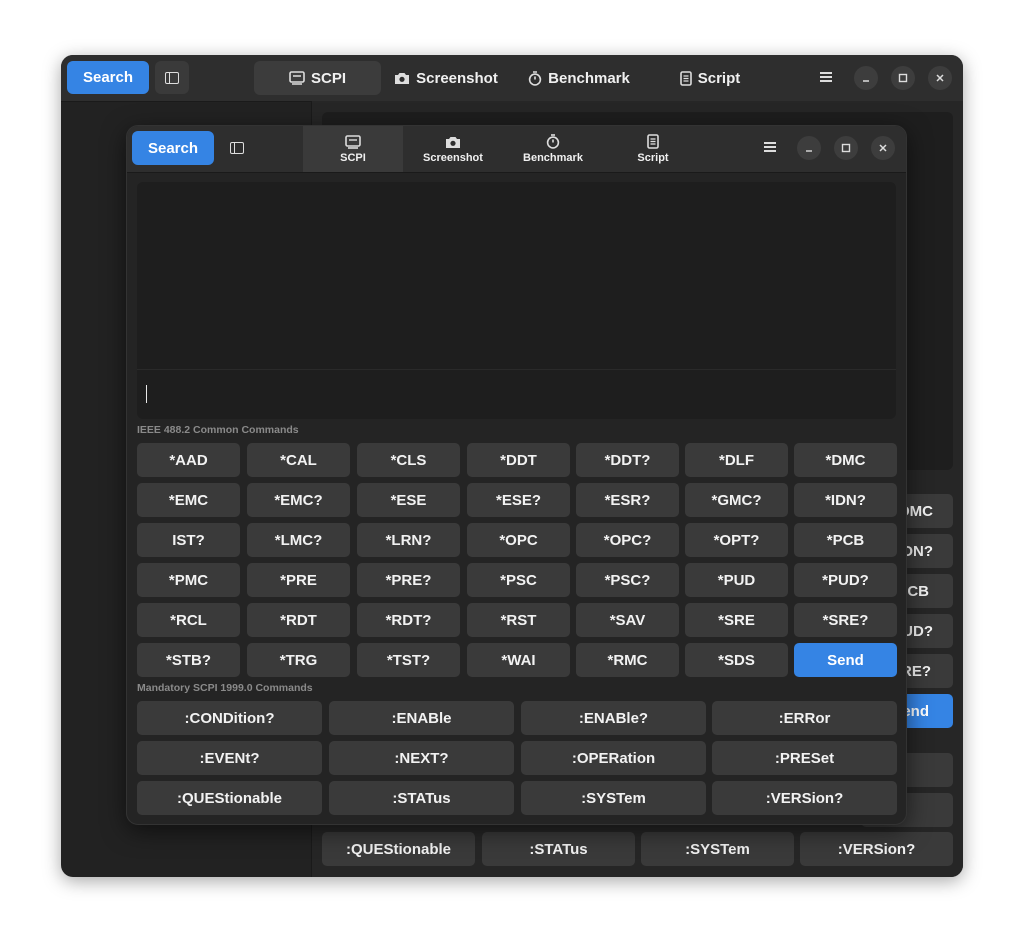 The width and height of the screenshot is (1024, 944). Describe the element at coordinates (188, 540) in the screenshot. I see `ieee-command-button: IST?` at that location.